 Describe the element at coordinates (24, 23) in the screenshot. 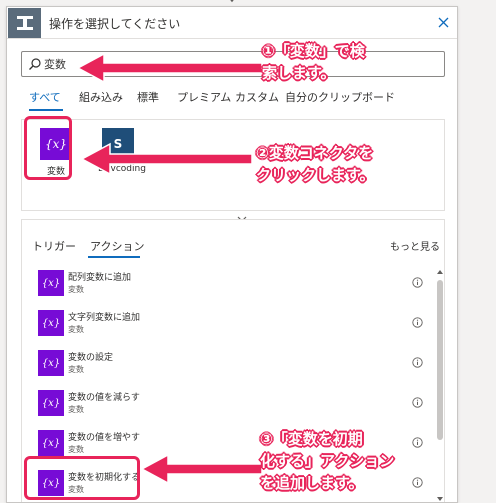

I see `connector-step-icon` at that location.